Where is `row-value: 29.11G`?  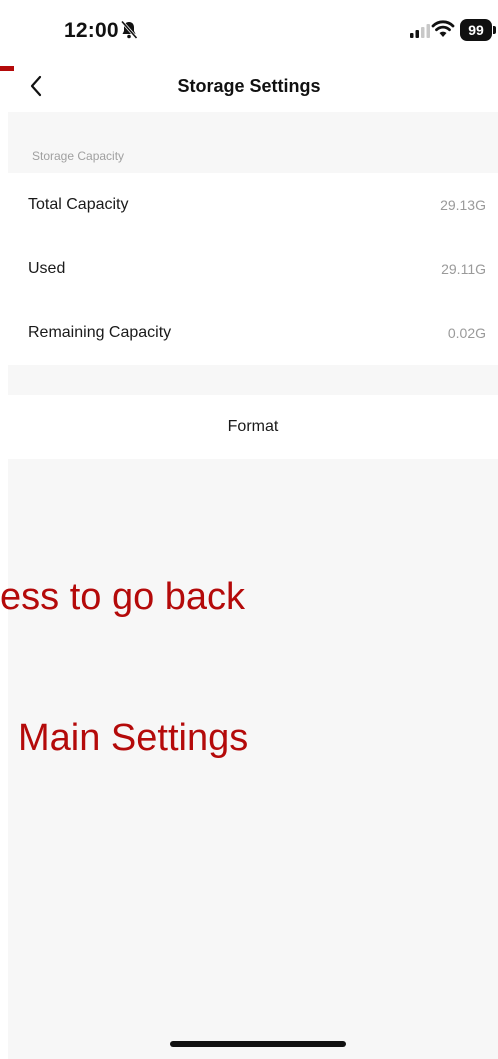 row-value: 29.11G is located at coordinates (463, 269).